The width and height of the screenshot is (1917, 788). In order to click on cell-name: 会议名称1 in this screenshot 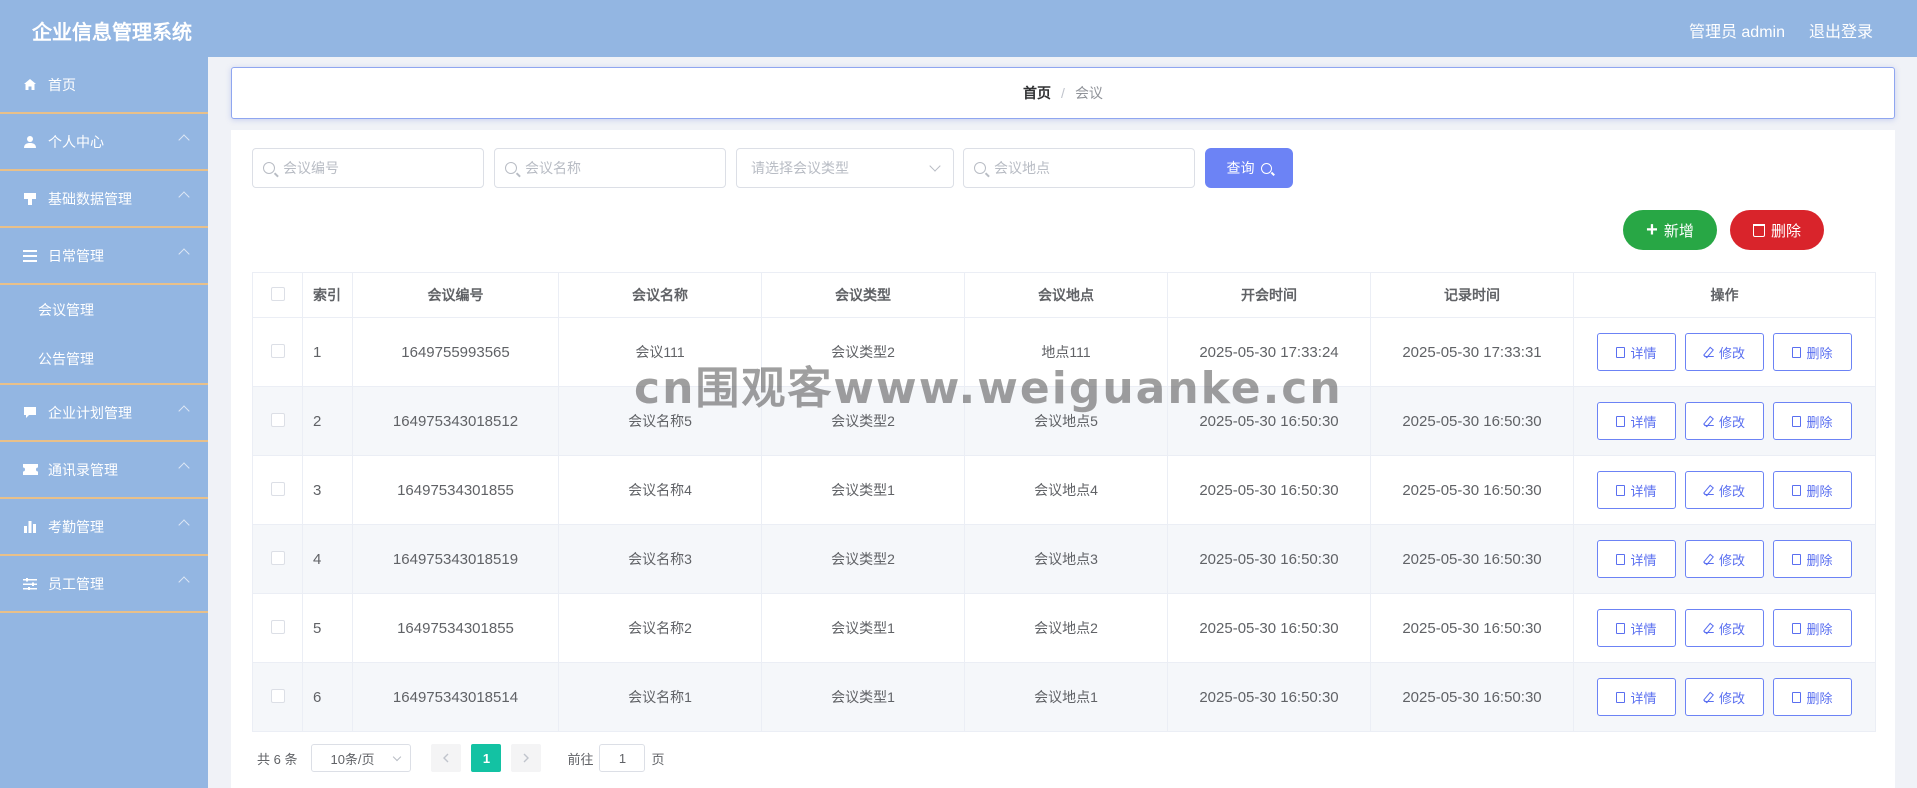, I will do `click(660, 697)`.